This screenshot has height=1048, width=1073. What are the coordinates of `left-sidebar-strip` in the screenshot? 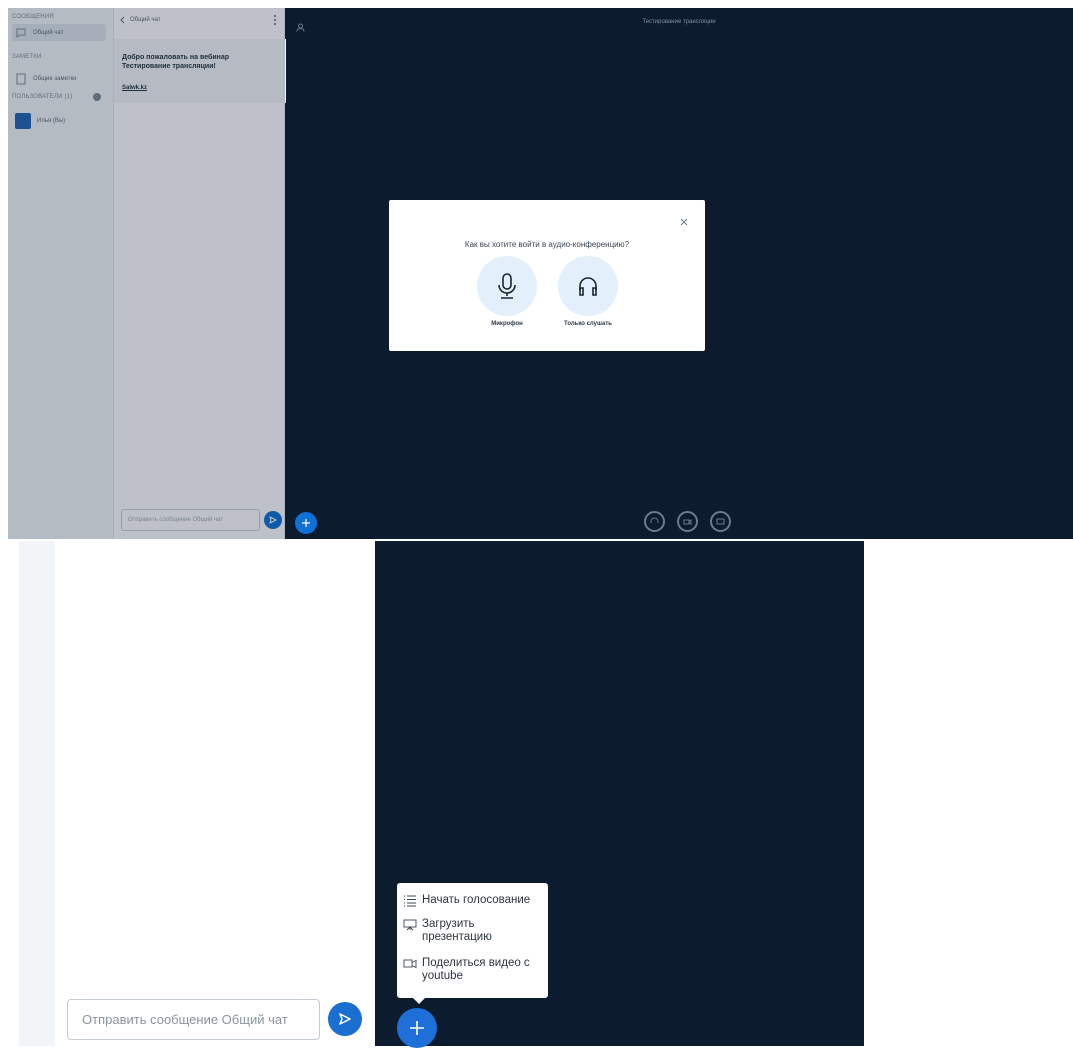 It's located at (37, 793).